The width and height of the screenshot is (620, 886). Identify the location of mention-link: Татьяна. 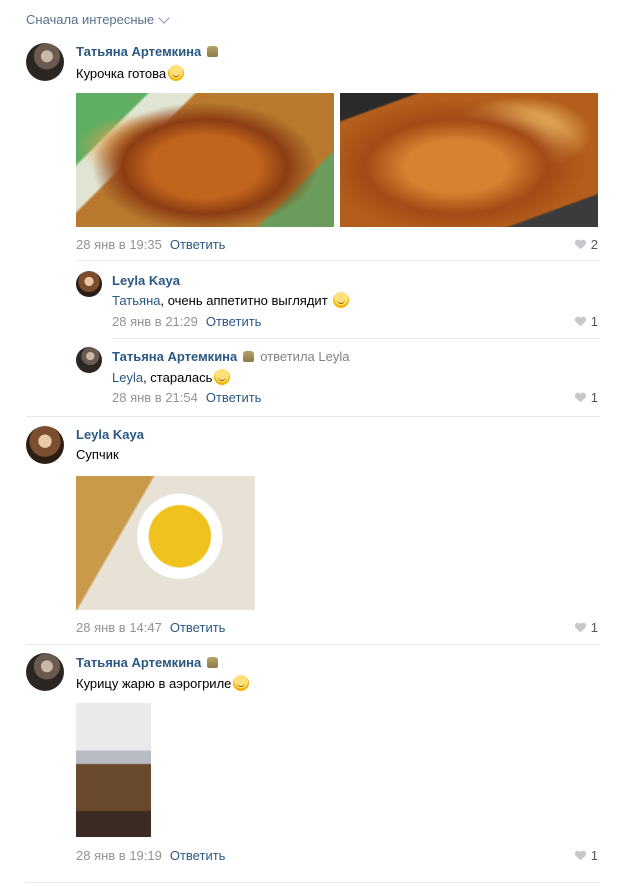
(136, 300).